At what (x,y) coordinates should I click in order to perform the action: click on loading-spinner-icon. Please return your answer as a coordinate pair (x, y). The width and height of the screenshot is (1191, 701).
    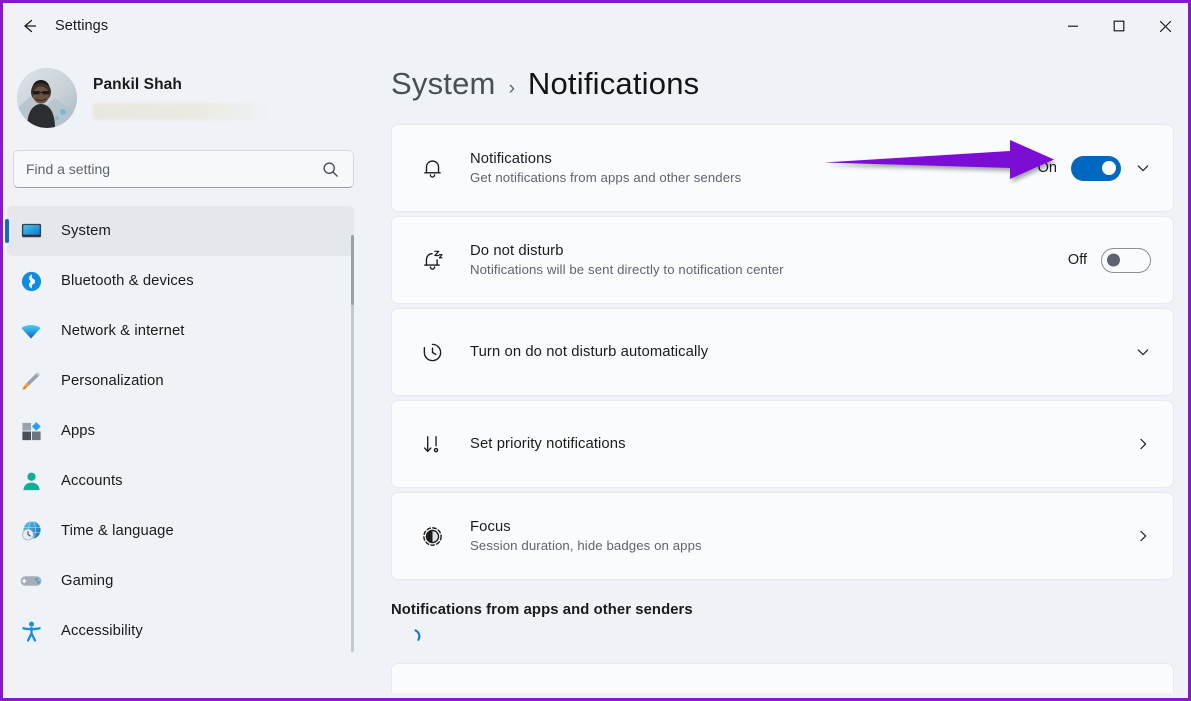
    Looking at the image, I should click on (796, 639).